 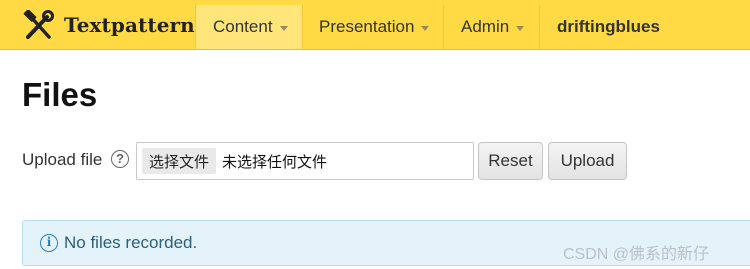 I want to click on reset-button: Reset, so click(x=510, y=161).